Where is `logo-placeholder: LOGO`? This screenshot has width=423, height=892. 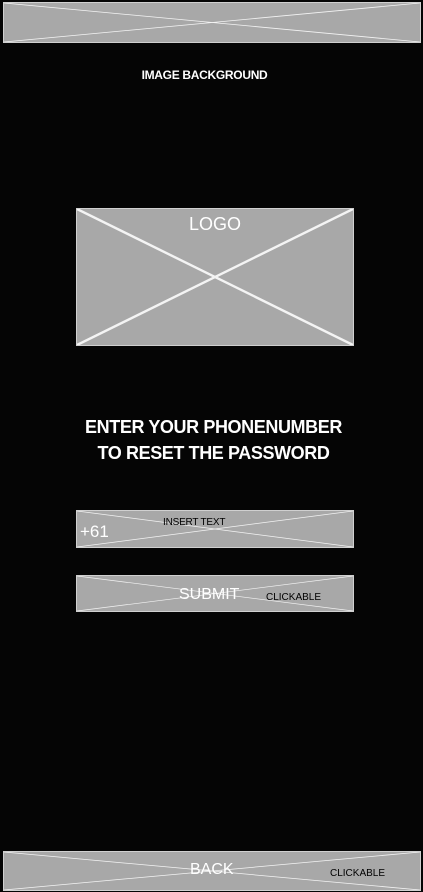 logo-placeholder: LOGO is located at coordinates (215, 277).